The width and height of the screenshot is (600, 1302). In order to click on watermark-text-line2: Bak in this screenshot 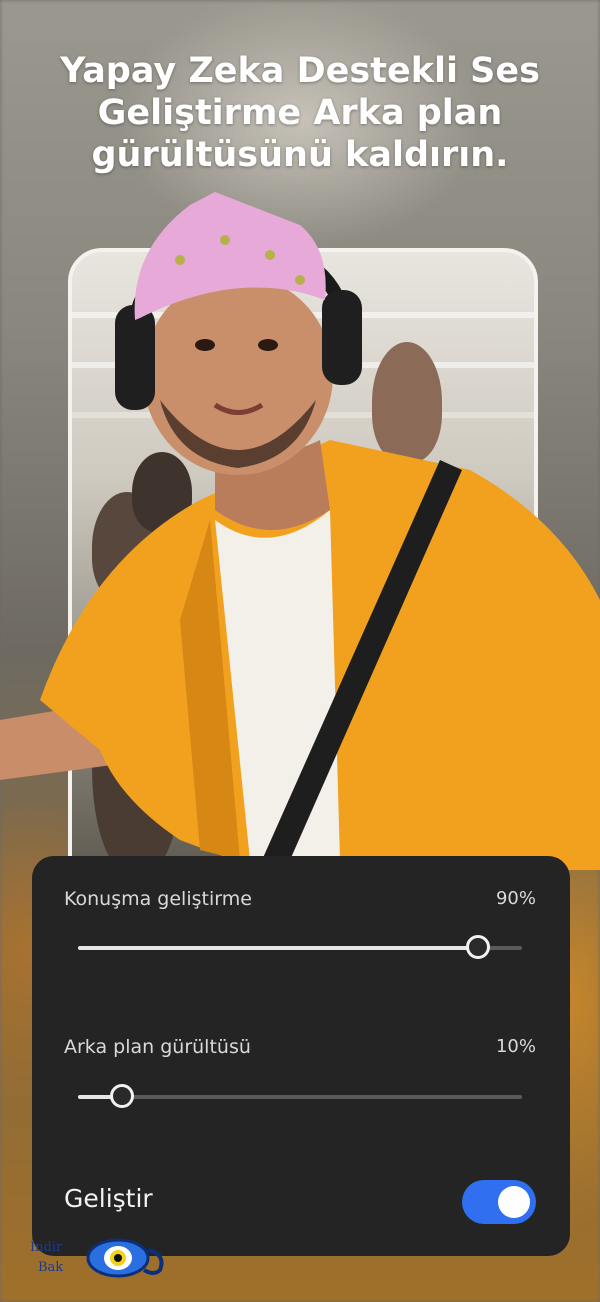, I will do `click(51, 1267)`.